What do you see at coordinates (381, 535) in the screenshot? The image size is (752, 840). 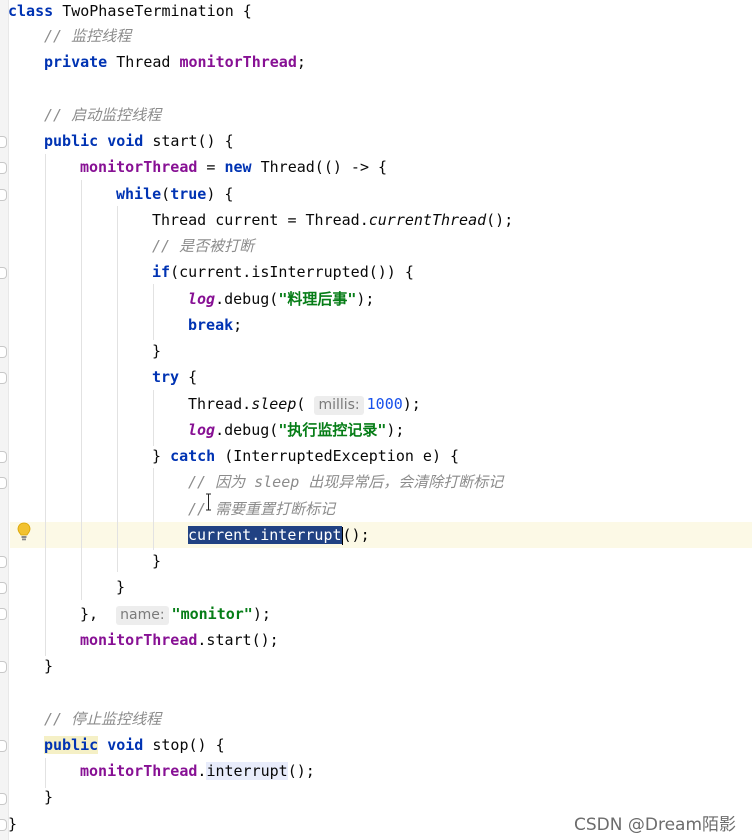 I see `current-line-highlight` at bounding box center [381, 535].